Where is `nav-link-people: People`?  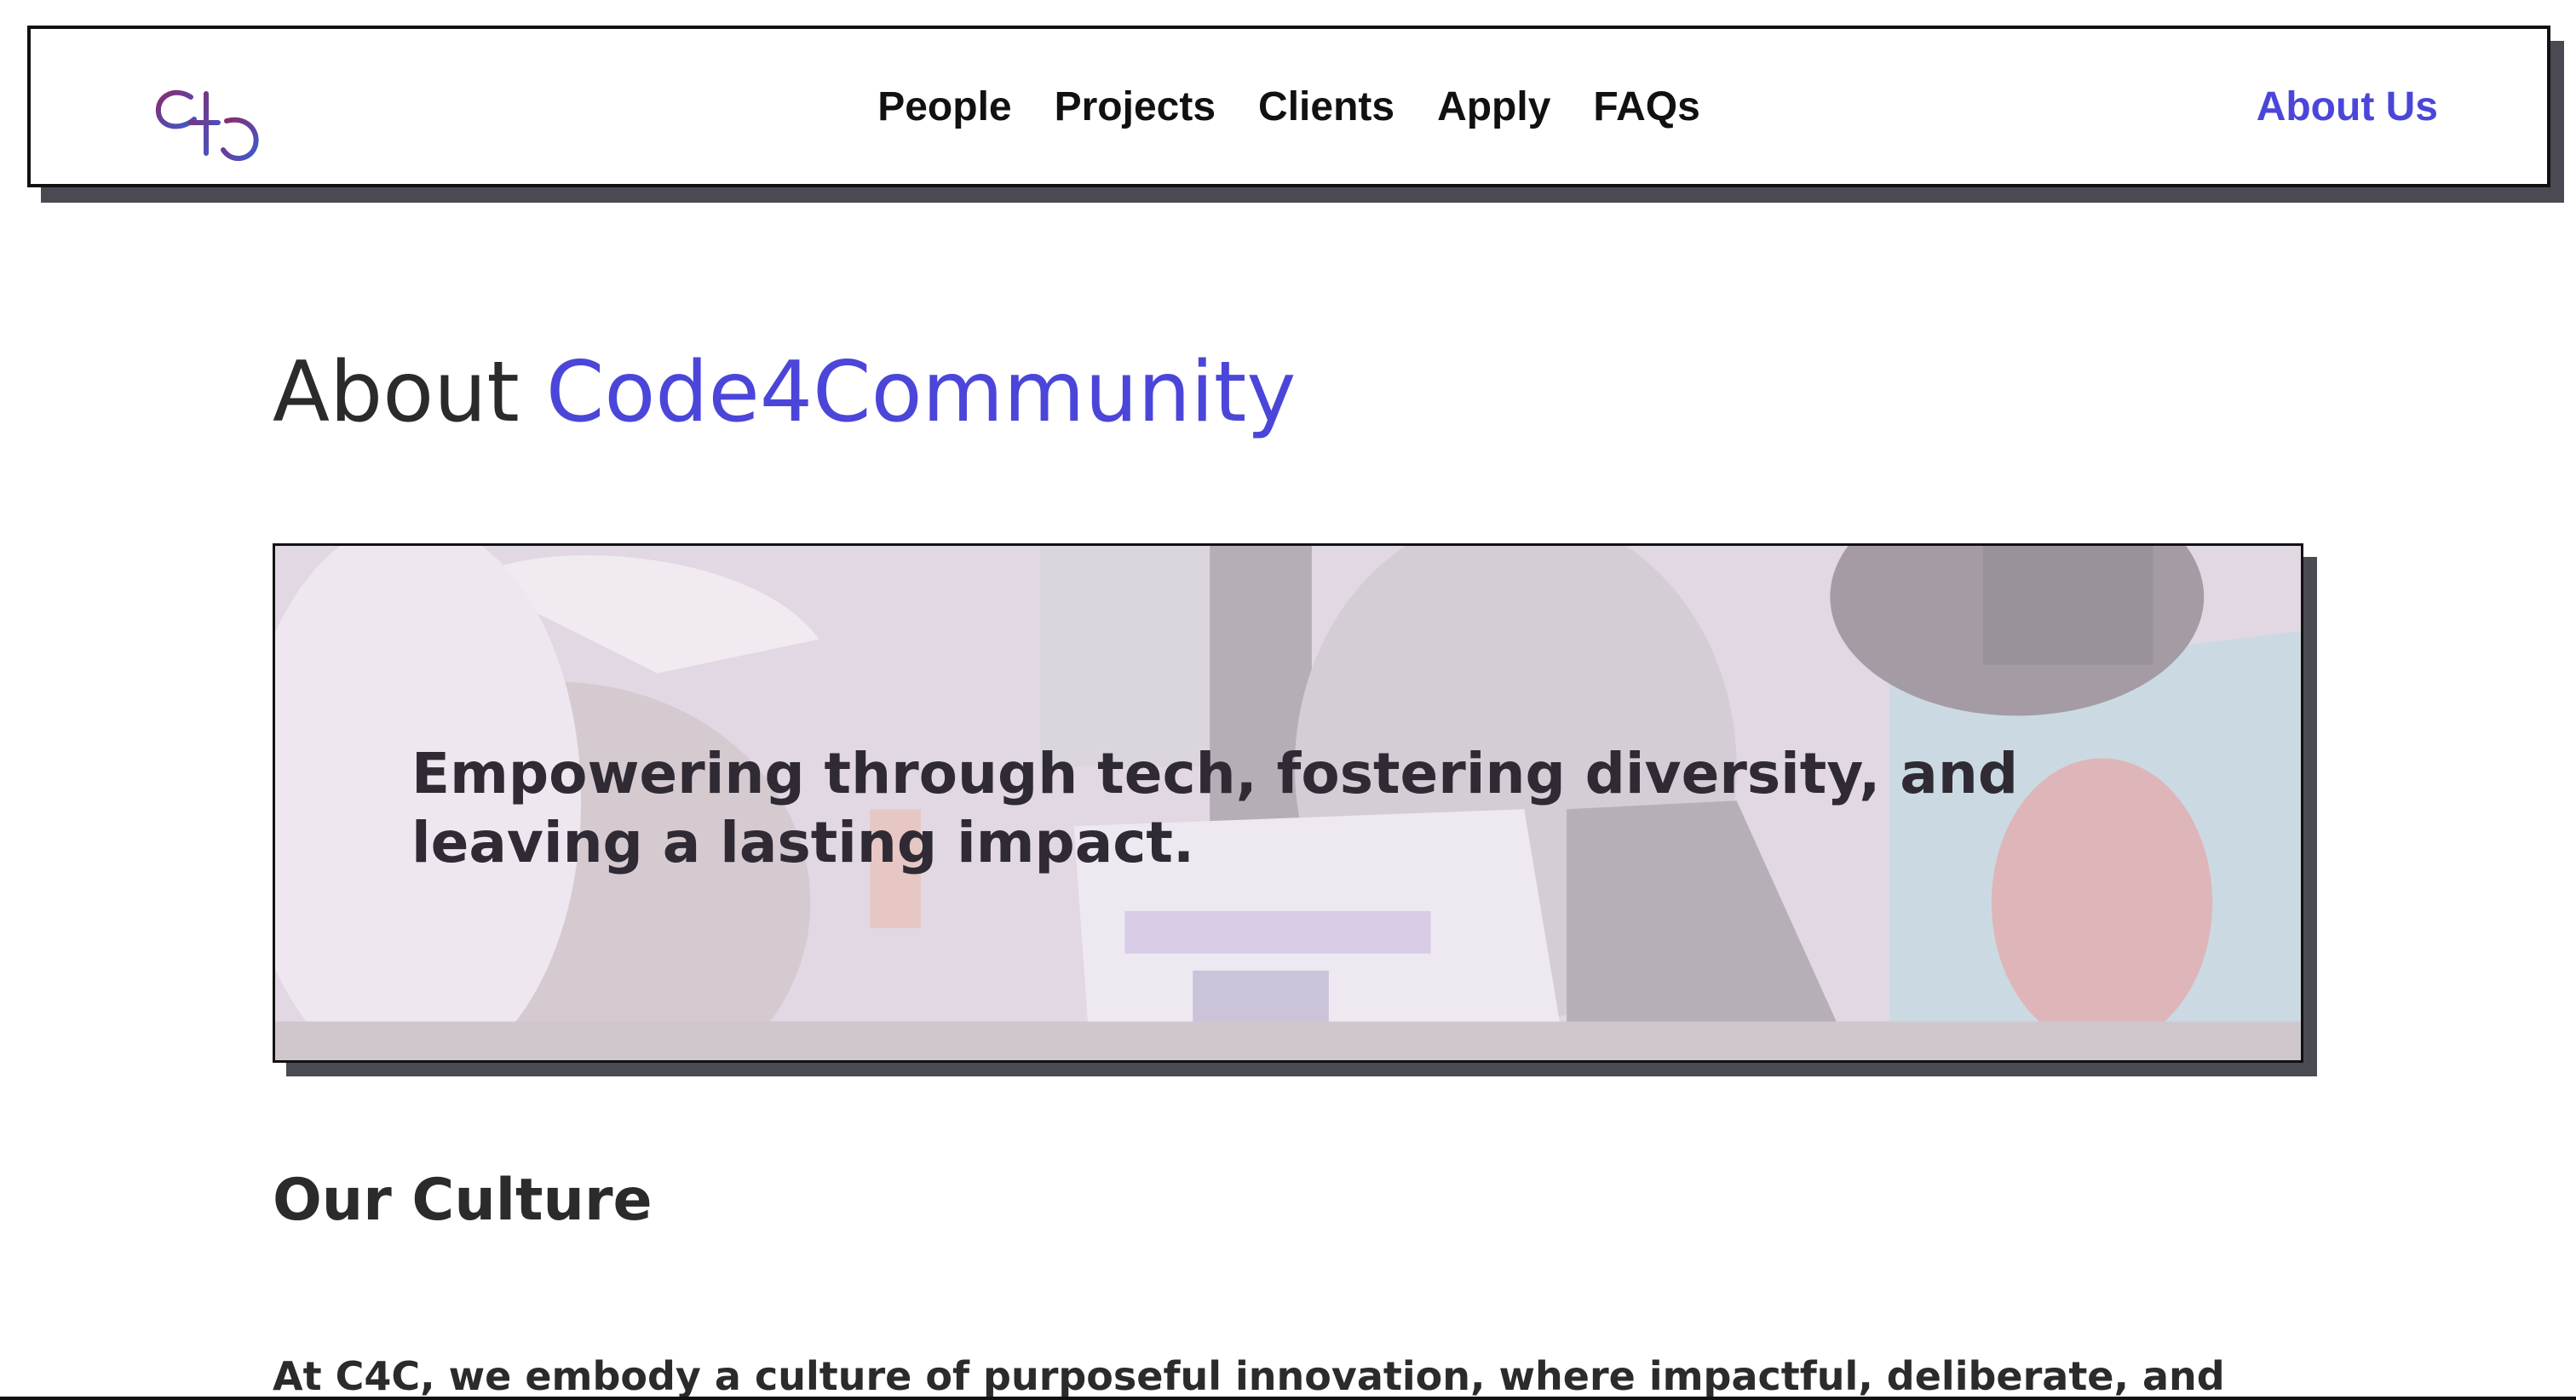 nav-link-people: People is located at coordinates (944, 106).